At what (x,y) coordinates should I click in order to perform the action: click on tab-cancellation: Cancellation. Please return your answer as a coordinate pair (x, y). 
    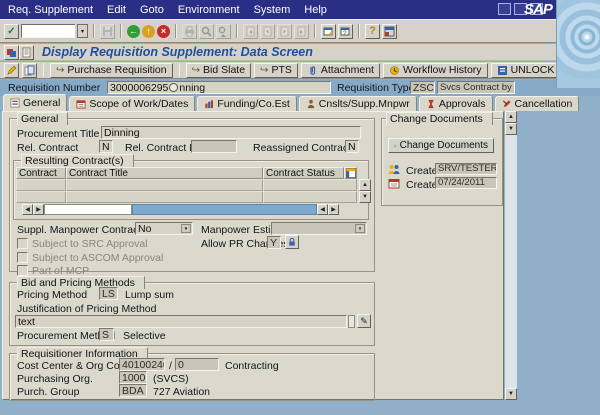
    Looking at the image, I should click on (537, 103).